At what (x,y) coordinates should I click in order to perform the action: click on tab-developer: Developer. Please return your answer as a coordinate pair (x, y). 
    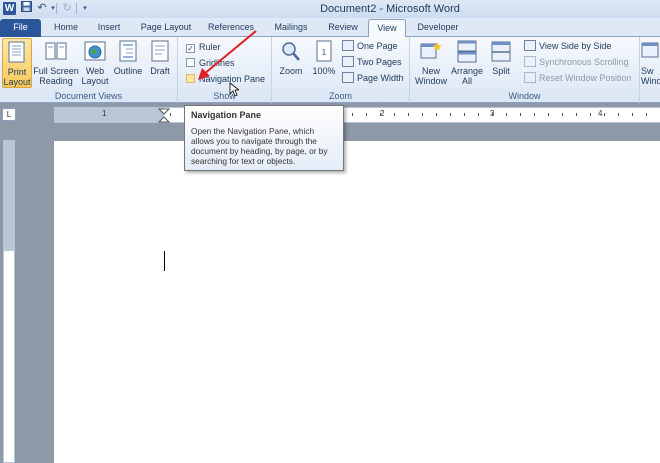
    Looking at the image, I should click on (438, 28).